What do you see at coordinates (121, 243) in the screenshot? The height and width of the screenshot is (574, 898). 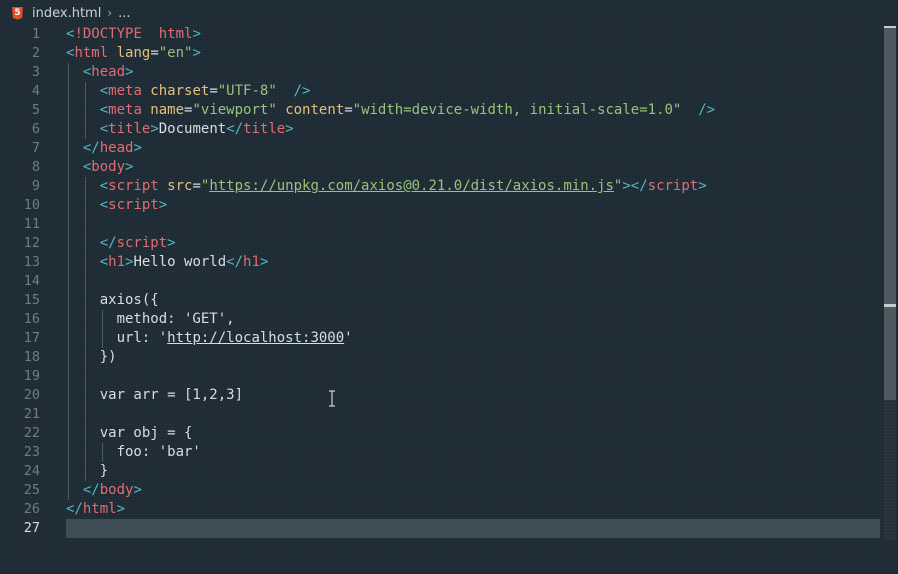 I see `code-text: </script>` at bounding box center [121, 243].